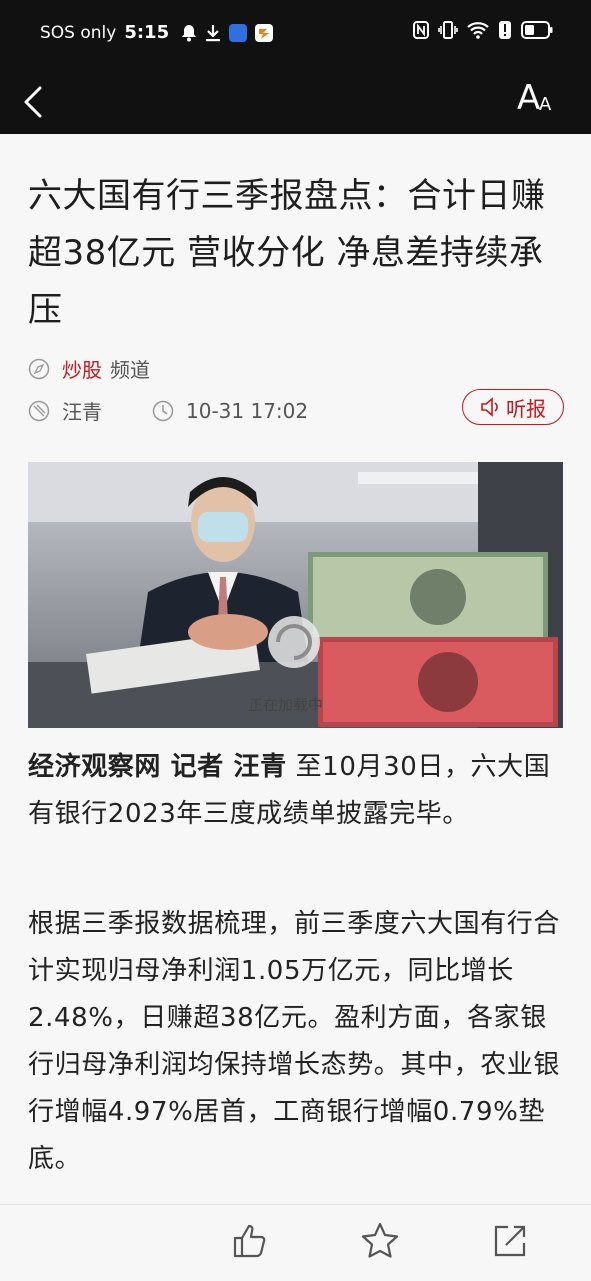 The height and width of the screenshot is (1281, 591). Describe the element at coordinates (130, 370) in the screenshot. I see `channel-suffix: 频道` at that location.